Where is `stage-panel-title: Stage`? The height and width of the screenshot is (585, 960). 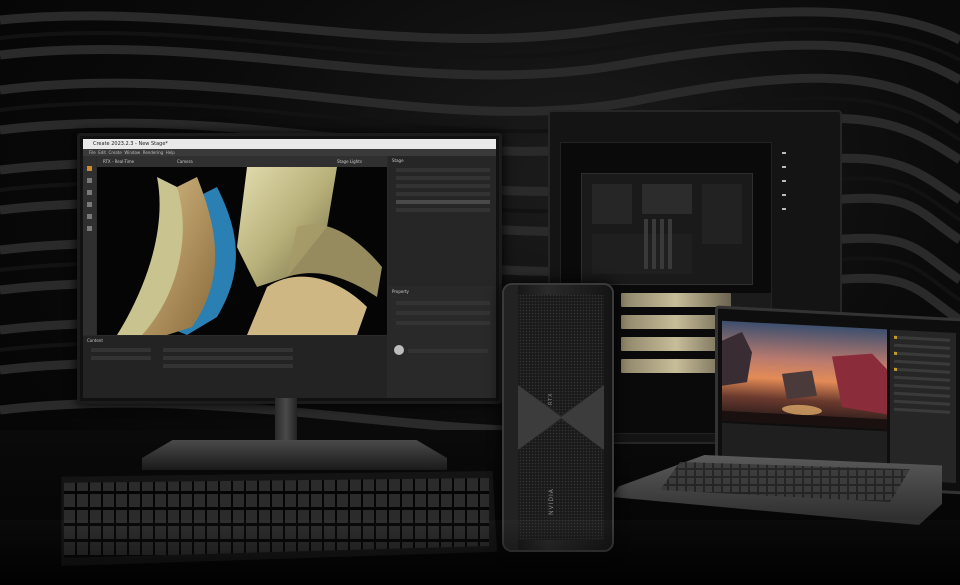 stage-panel-title: Stage is located at coordinates (398, 160).